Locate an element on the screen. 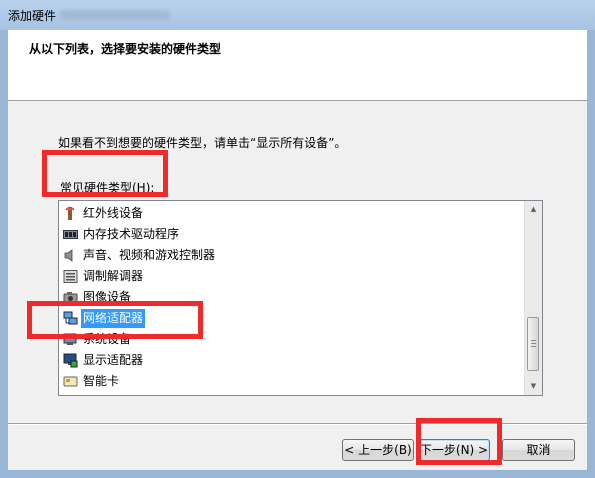  modem-icon is located at coordinates (70, 276).